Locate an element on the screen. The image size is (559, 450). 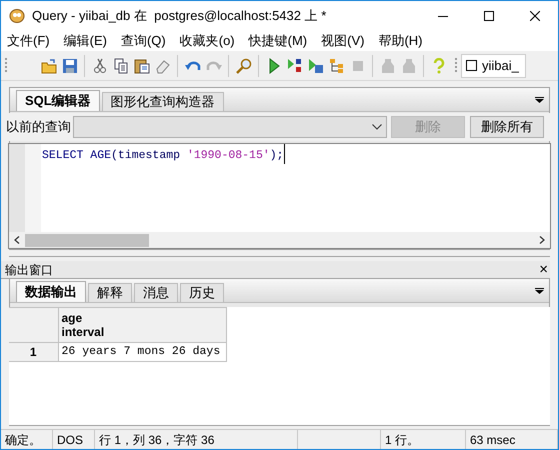
scroll-right-icon is located at coordinates (542, 240).